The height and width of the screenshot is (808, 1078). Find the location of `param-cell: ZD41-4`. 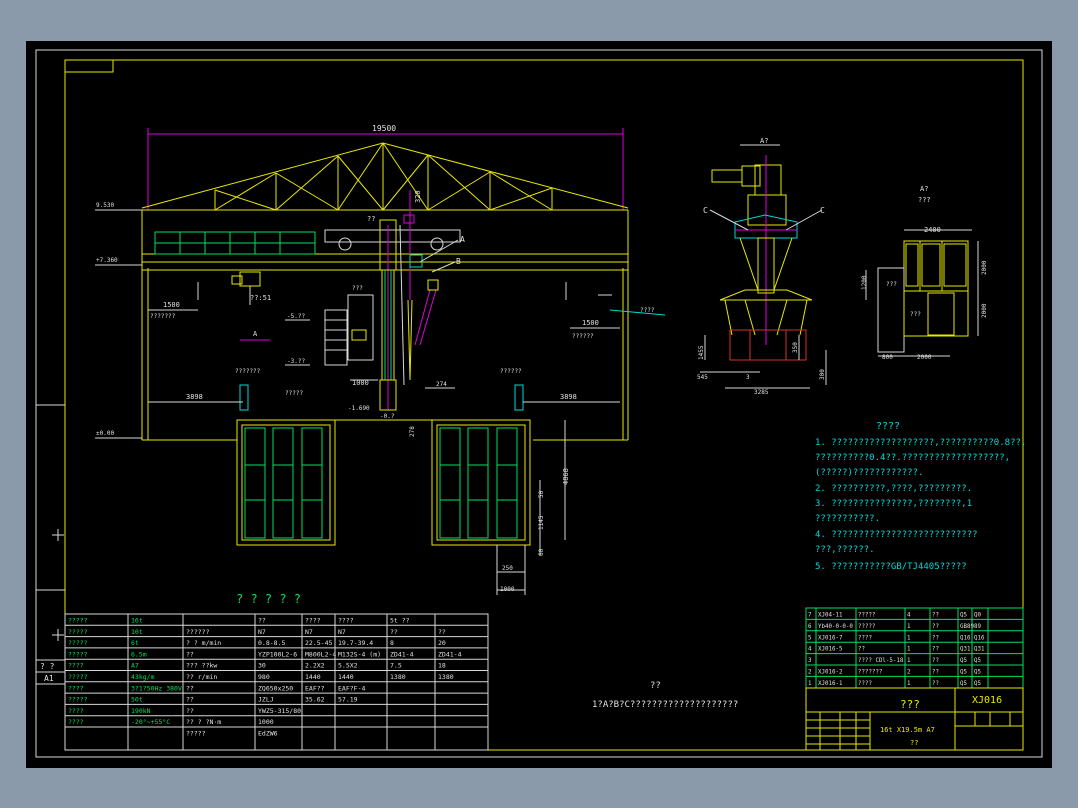

param-cell: ZD41-4 is located at coordinates (450, 654).